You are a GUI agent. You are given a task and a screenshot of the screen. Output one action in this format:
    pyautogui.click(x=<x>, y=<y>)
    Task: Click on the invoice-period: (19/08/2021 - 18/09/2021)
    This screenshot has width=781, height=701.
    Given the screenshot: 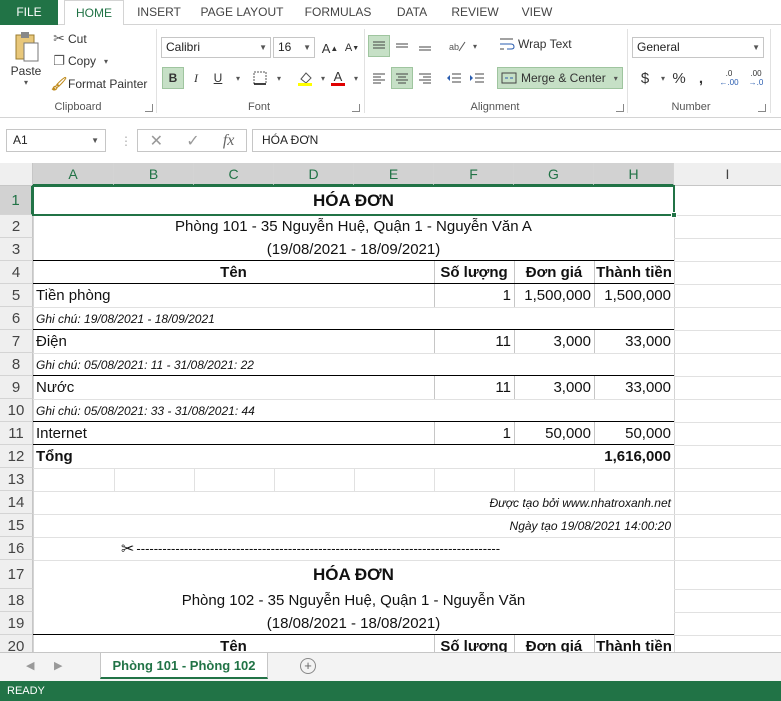 What is the action you would take?
    pyautogui.click(x=353, y=249)
    